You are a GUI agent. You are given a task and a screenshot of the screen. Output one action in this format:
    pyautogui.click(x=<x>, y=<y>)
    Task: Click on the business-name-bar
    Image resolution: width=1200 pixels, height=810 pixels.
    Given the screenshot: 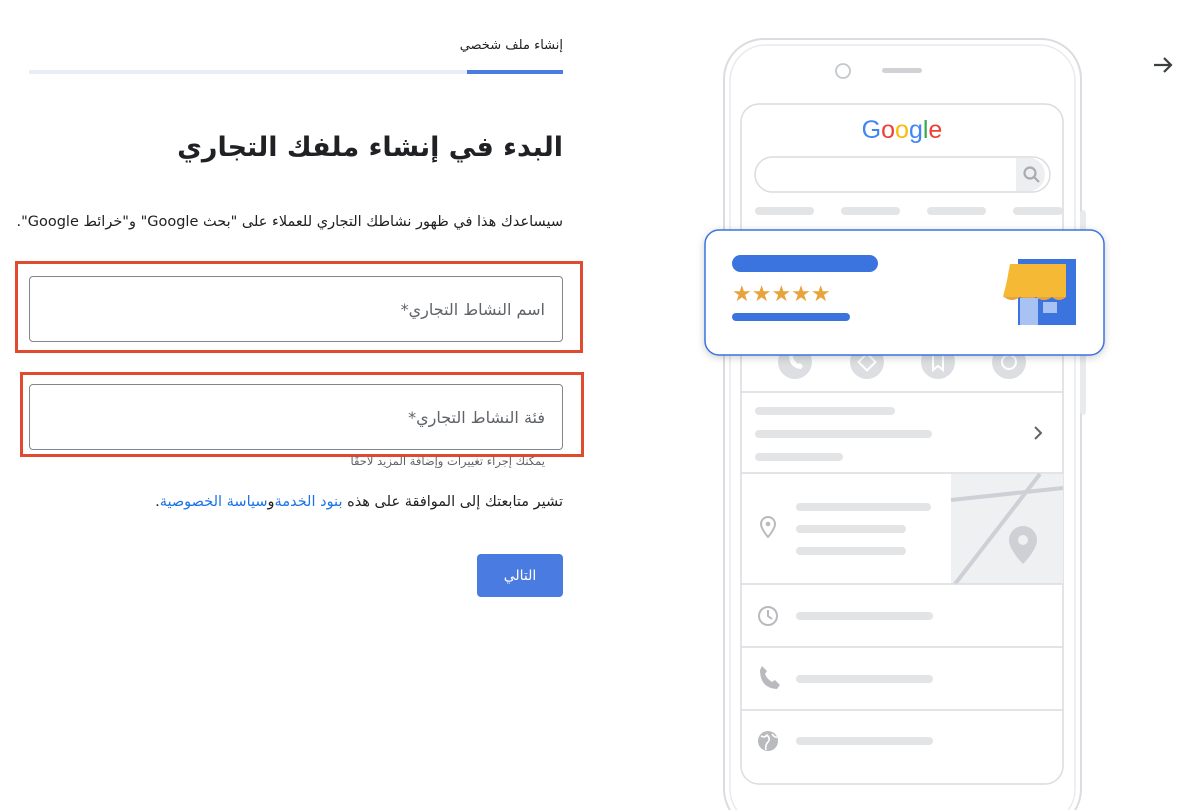 What is the action you would take?
    pyautogui.click(x=805, y=263)
    